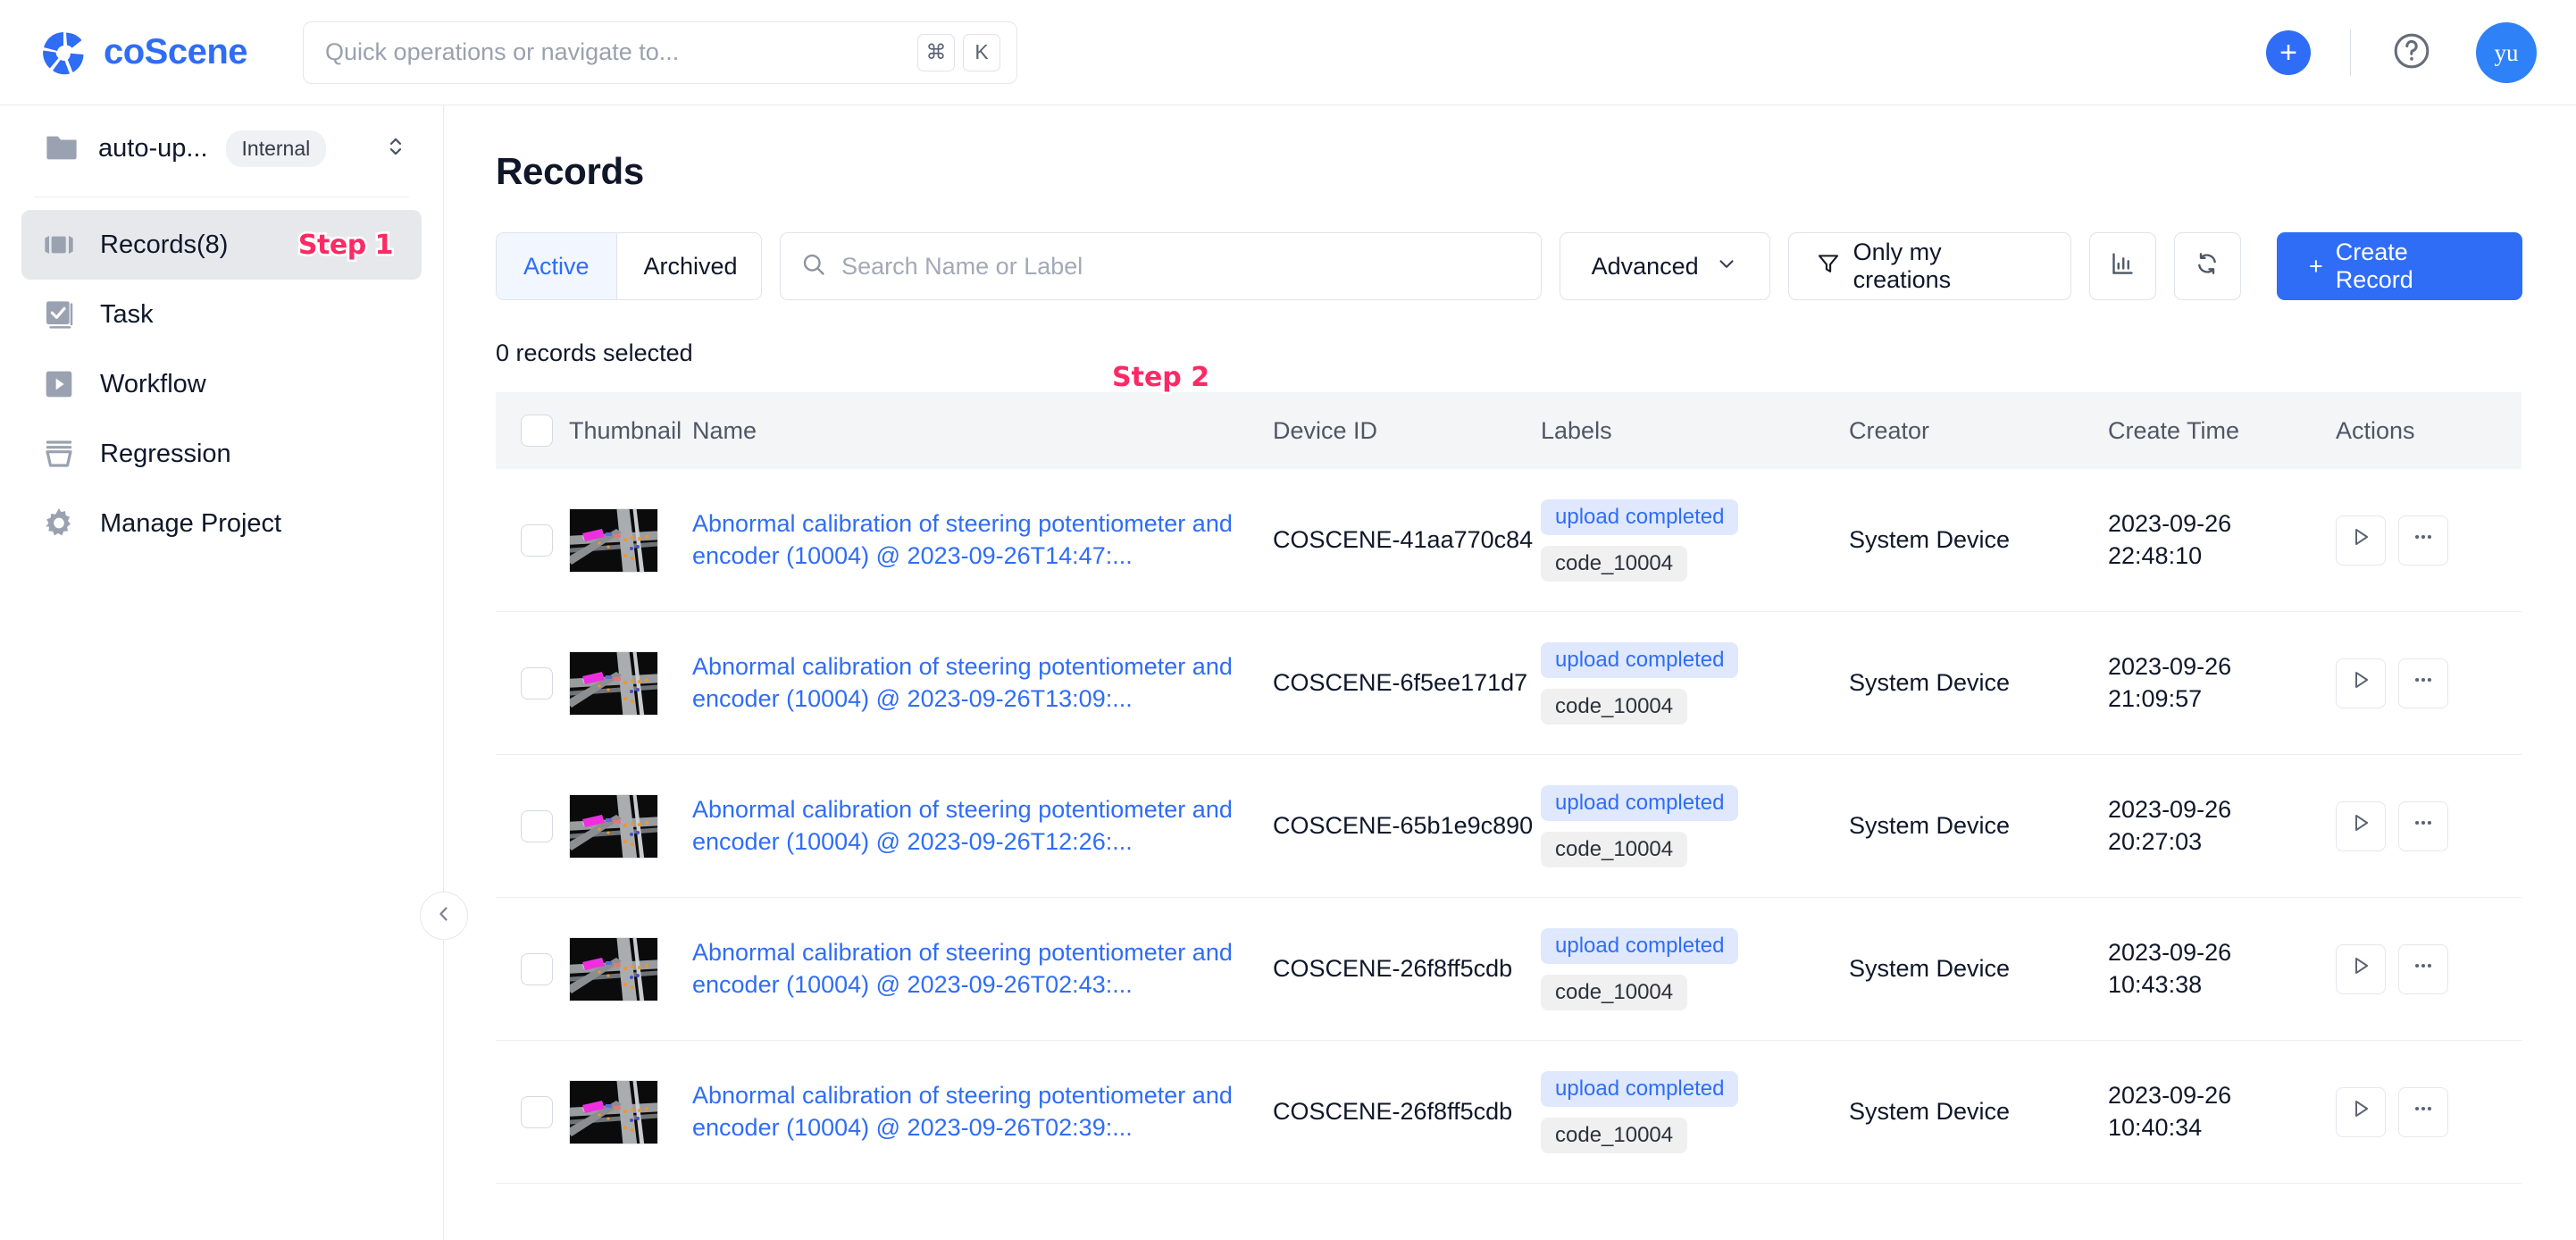  Describe the element at coordinates (346, 245) in the screenshot. I see `step-1-annotation: Step 1` at that location.